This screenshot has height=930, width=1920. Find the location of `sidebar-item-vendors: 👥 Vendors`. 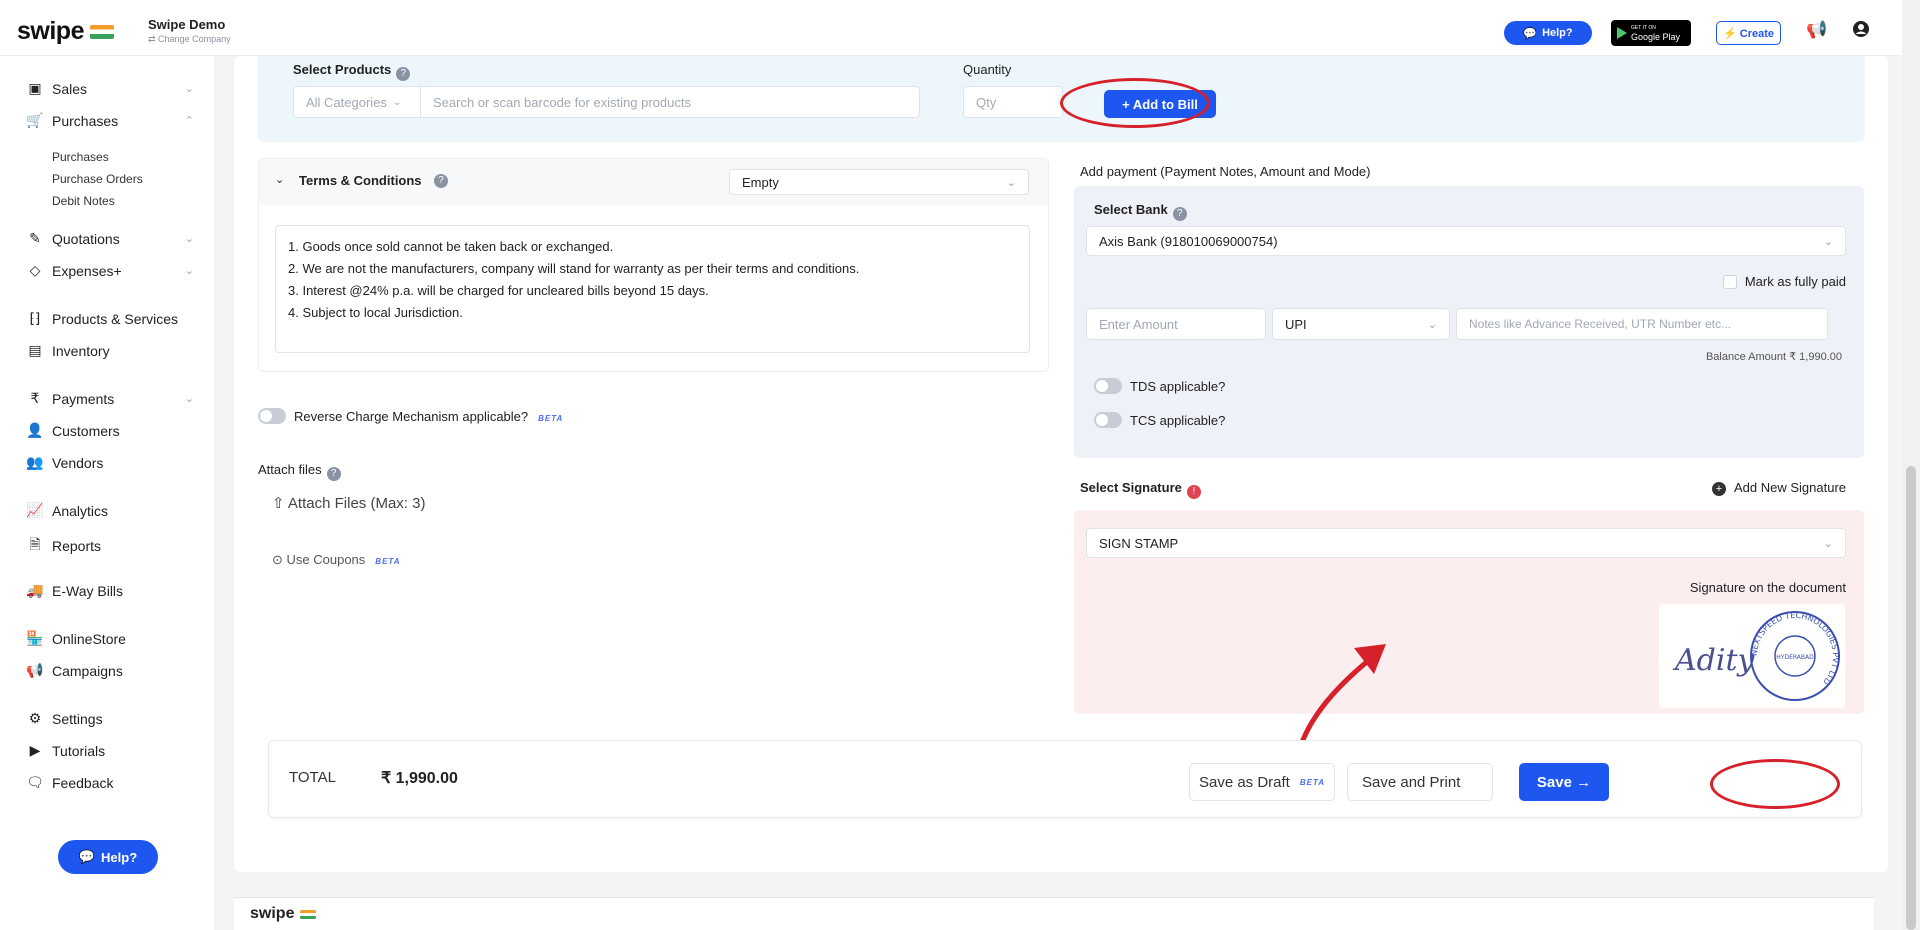

sidebar-item-vendors: 👥 Vendors is located at coordinates (110, 462).